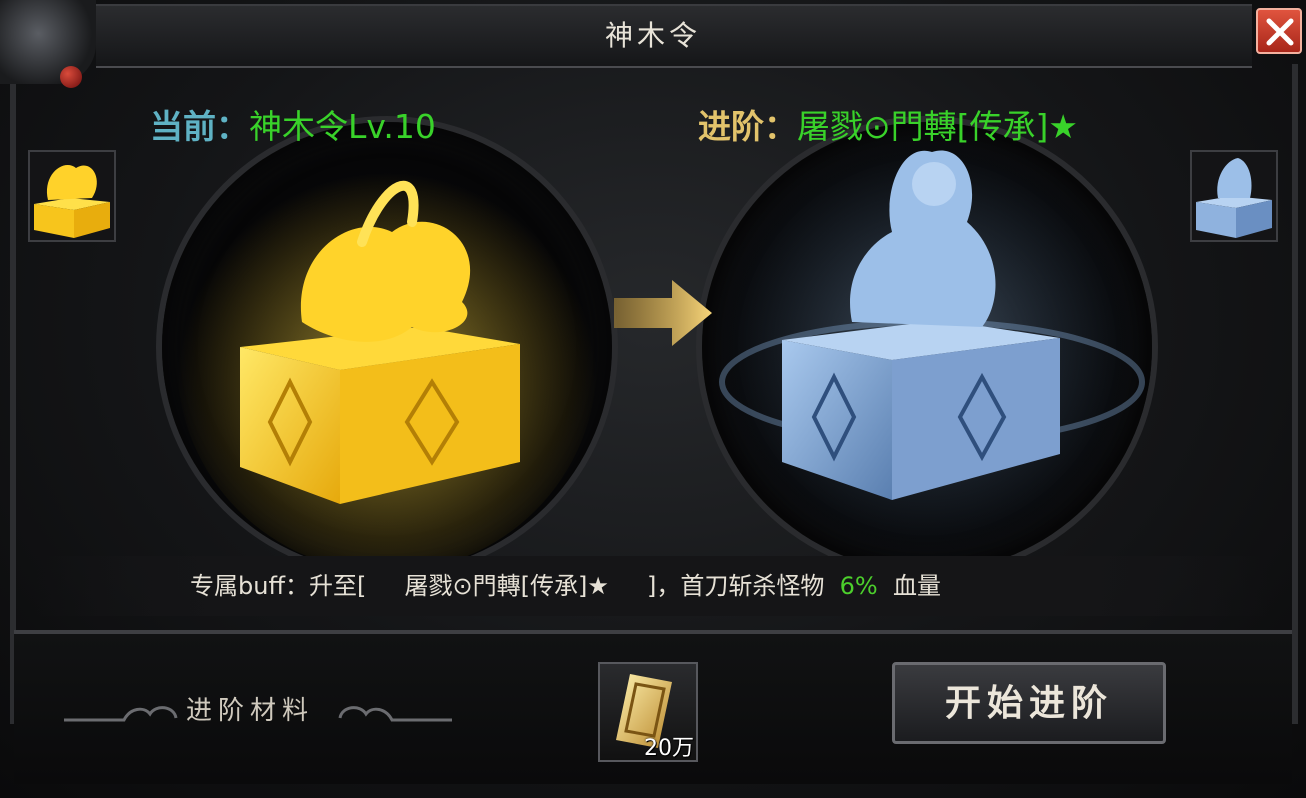 This screenshot has width=1306, height=798. I want to click on gold-seal-icon, so click(72, 201).